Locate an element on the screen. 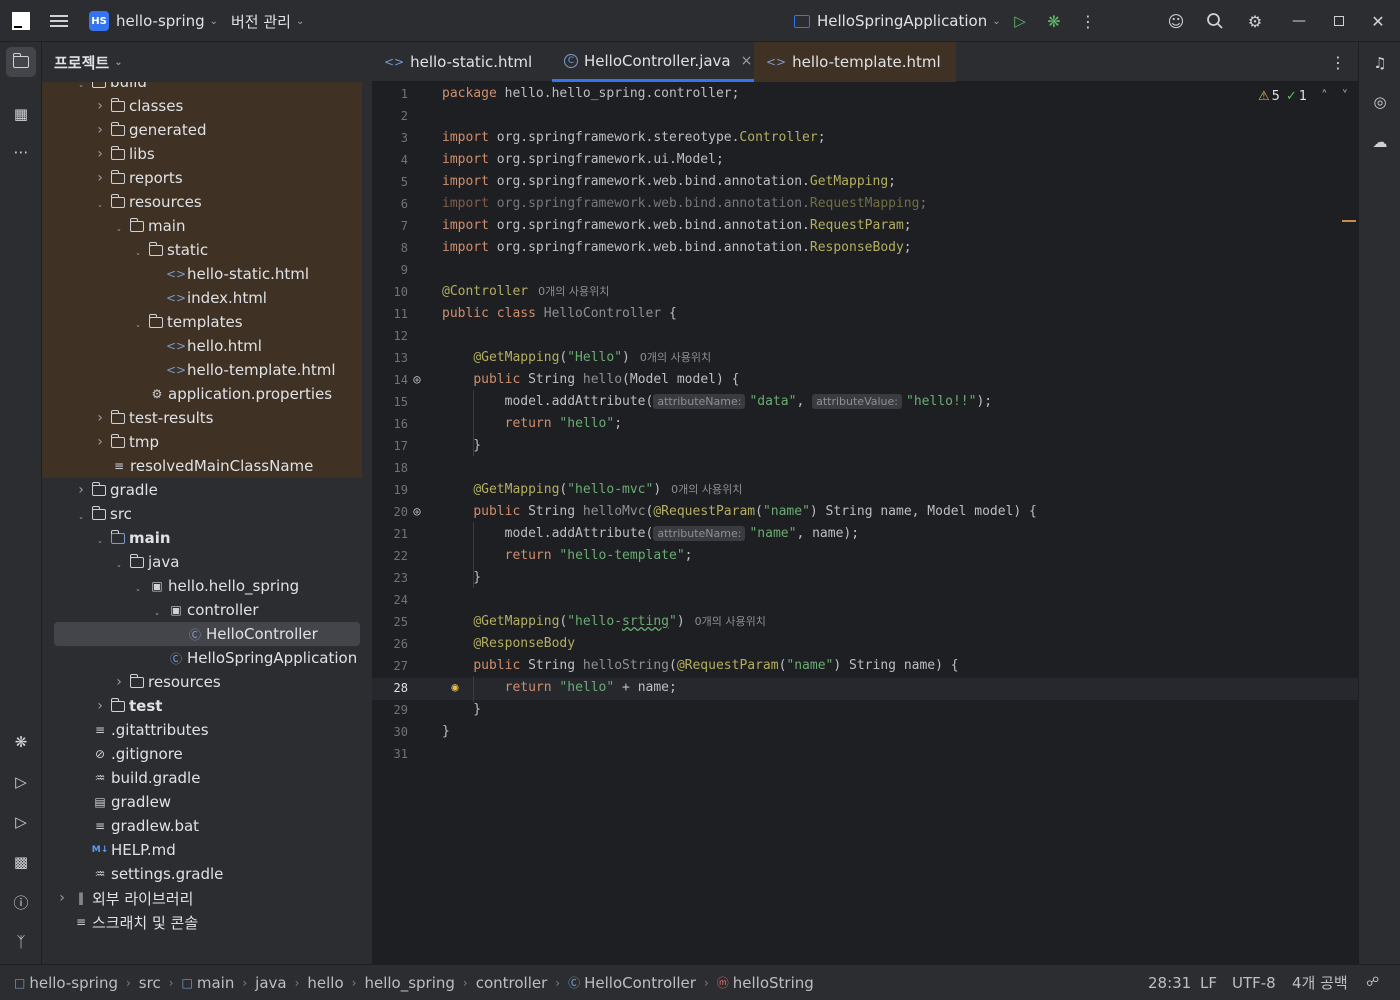  breadcrumb-item: □ main is located at coordinates (208, 983).